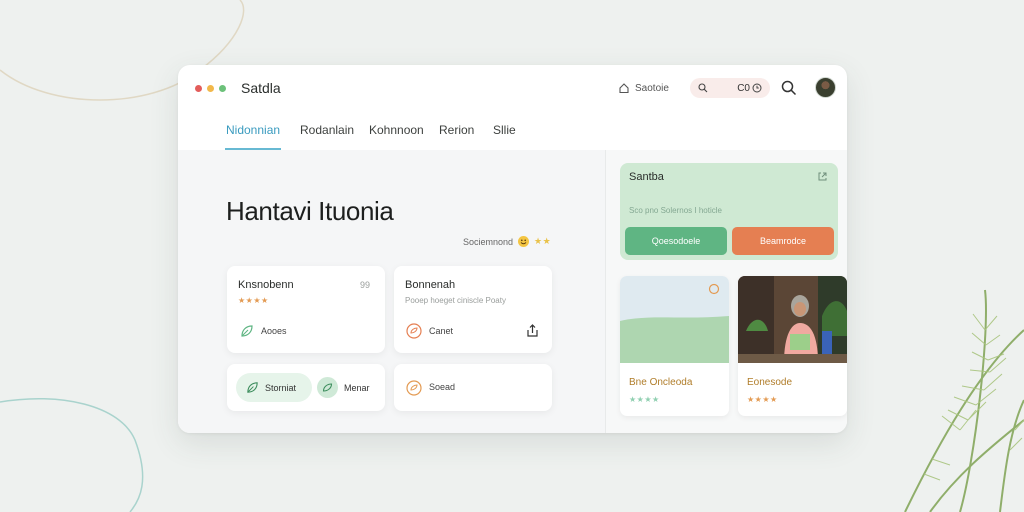  I want to click on card-subtitle: Pooep hoeget ciniscle Poaty, so click(455, 300).